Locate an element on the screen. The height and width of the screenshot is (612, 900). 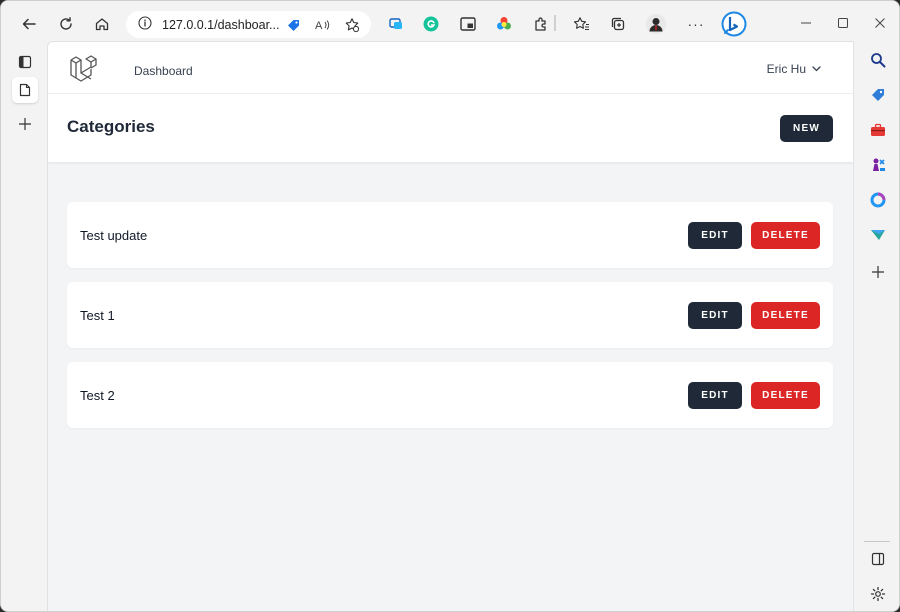
favorites-icon is located at coordinates (581, 24).